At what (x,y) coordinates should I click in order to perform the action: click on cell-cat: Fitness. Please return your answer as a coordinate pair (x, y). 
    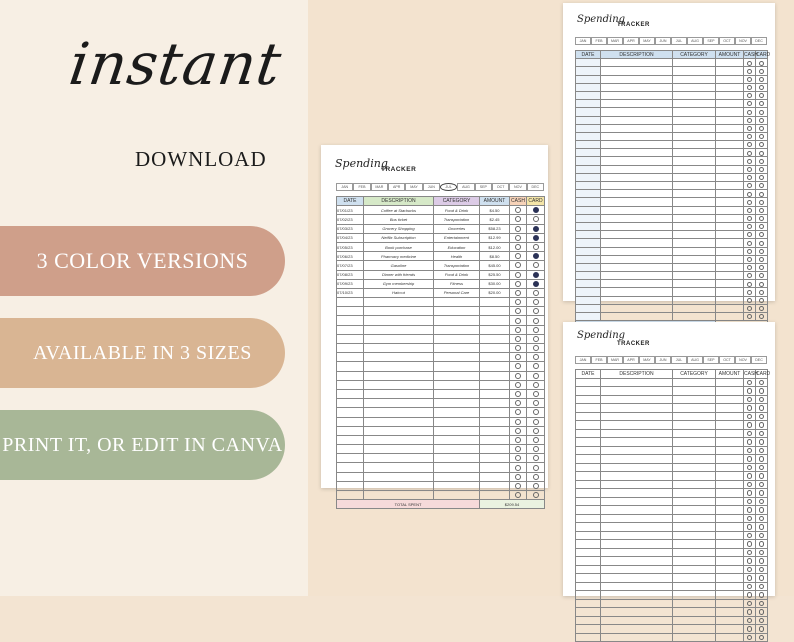
    Looking at the image, I should click on (456, 283).